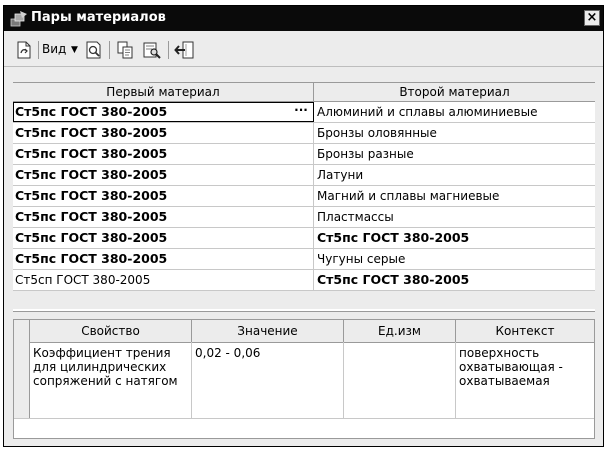  I want to click on export-document-icon, so click(24, 50).